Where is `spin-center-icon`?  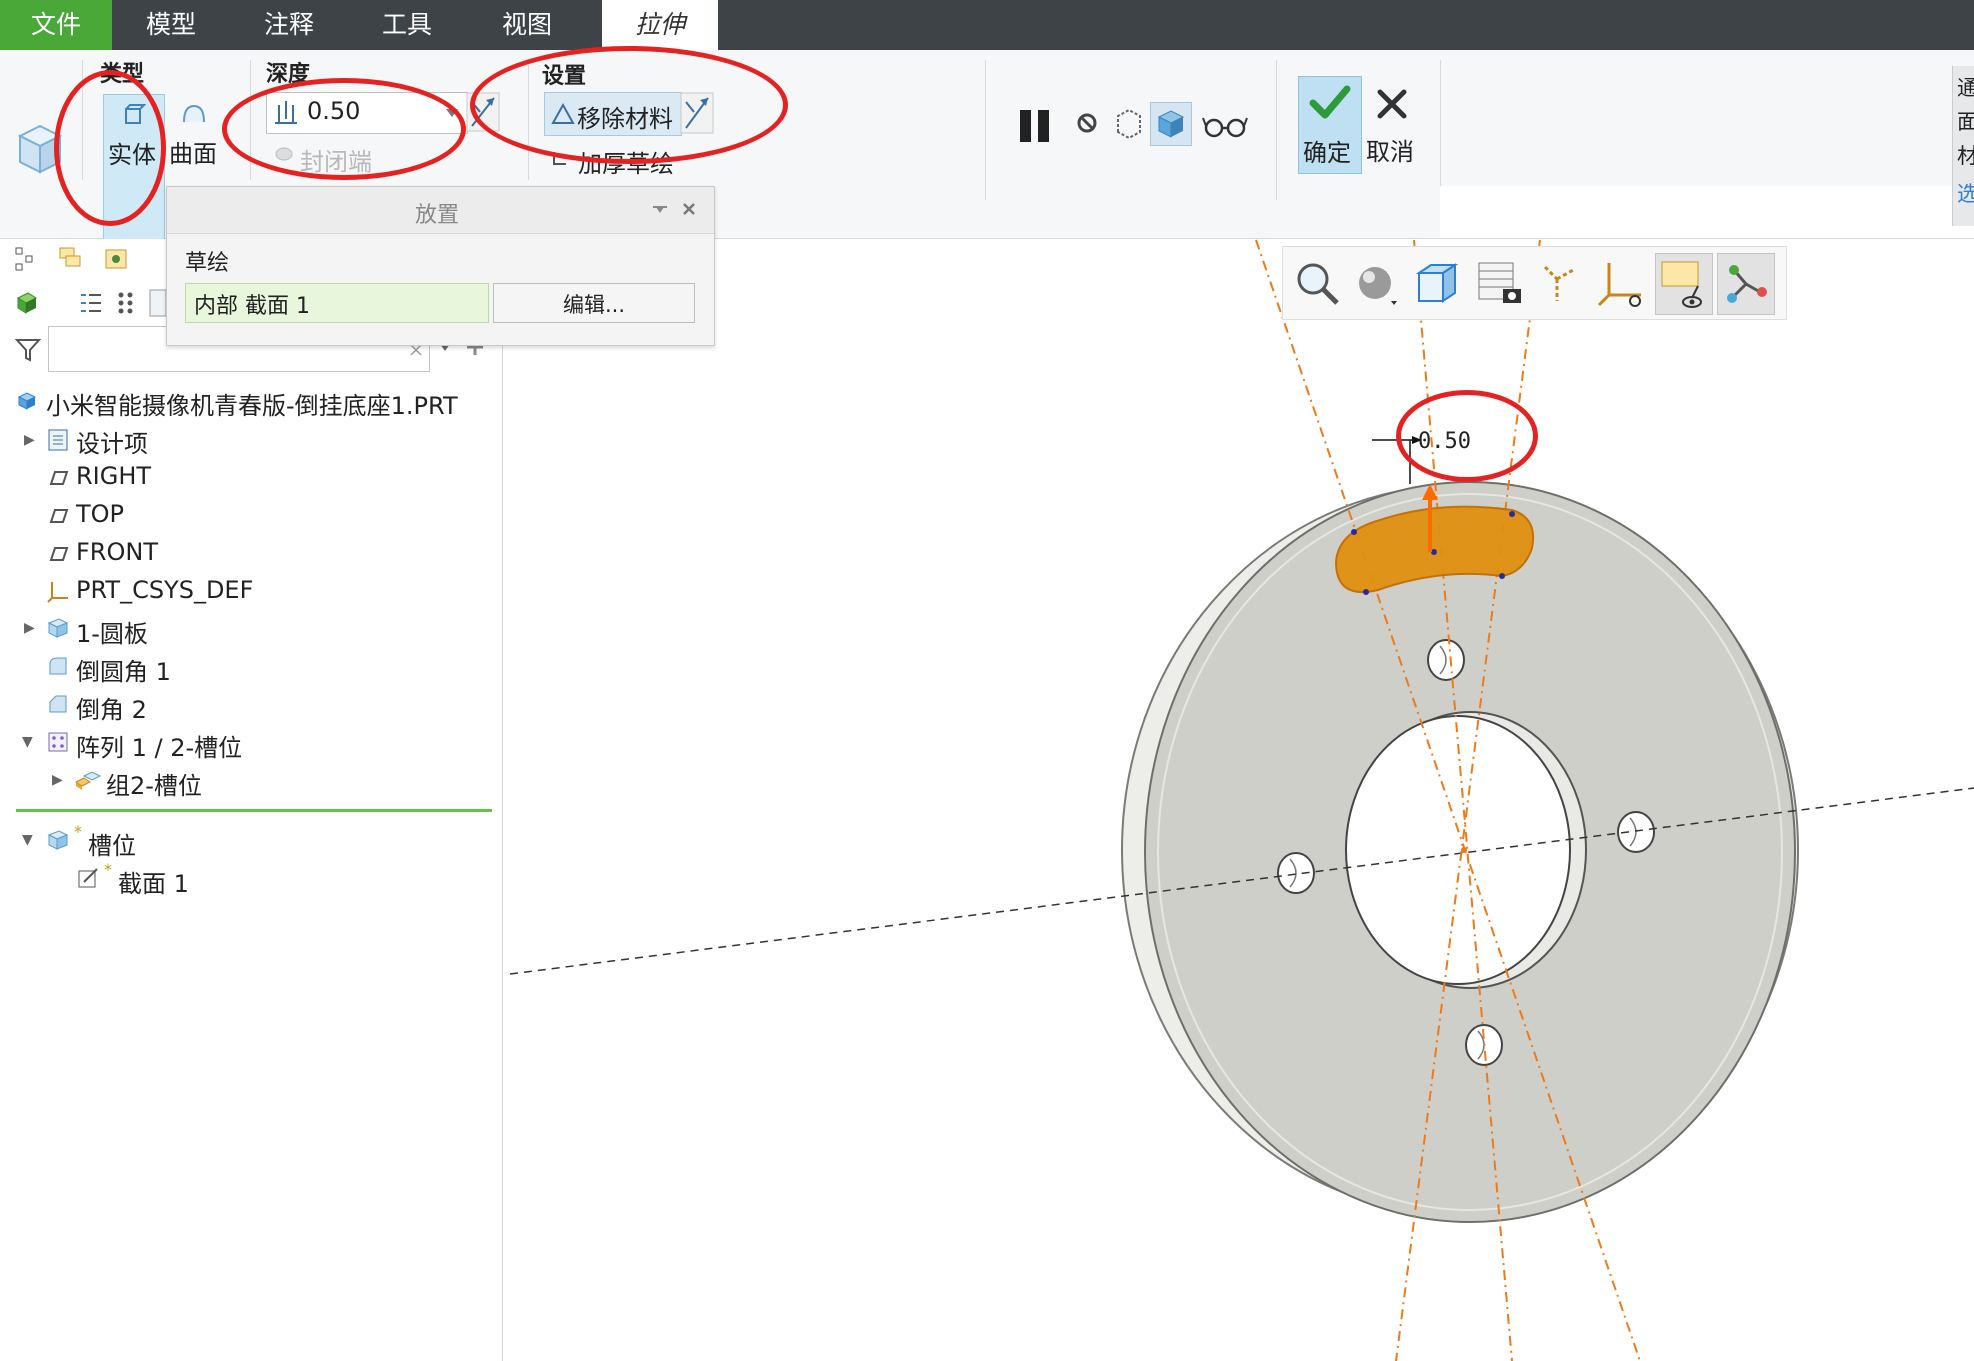 spin-center-icon is located at coordinates (1747, 284).